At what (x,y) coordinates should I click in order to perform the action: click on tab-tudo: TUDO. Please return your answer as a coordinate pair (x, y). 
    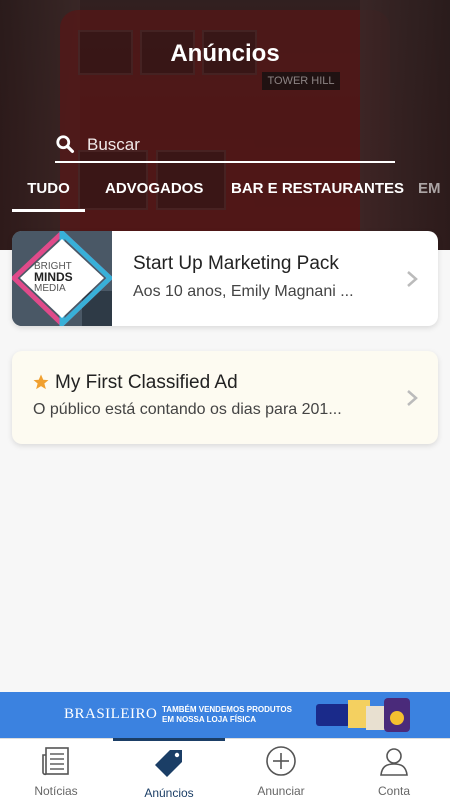
    Looking at the image, I should click on (48, 195).